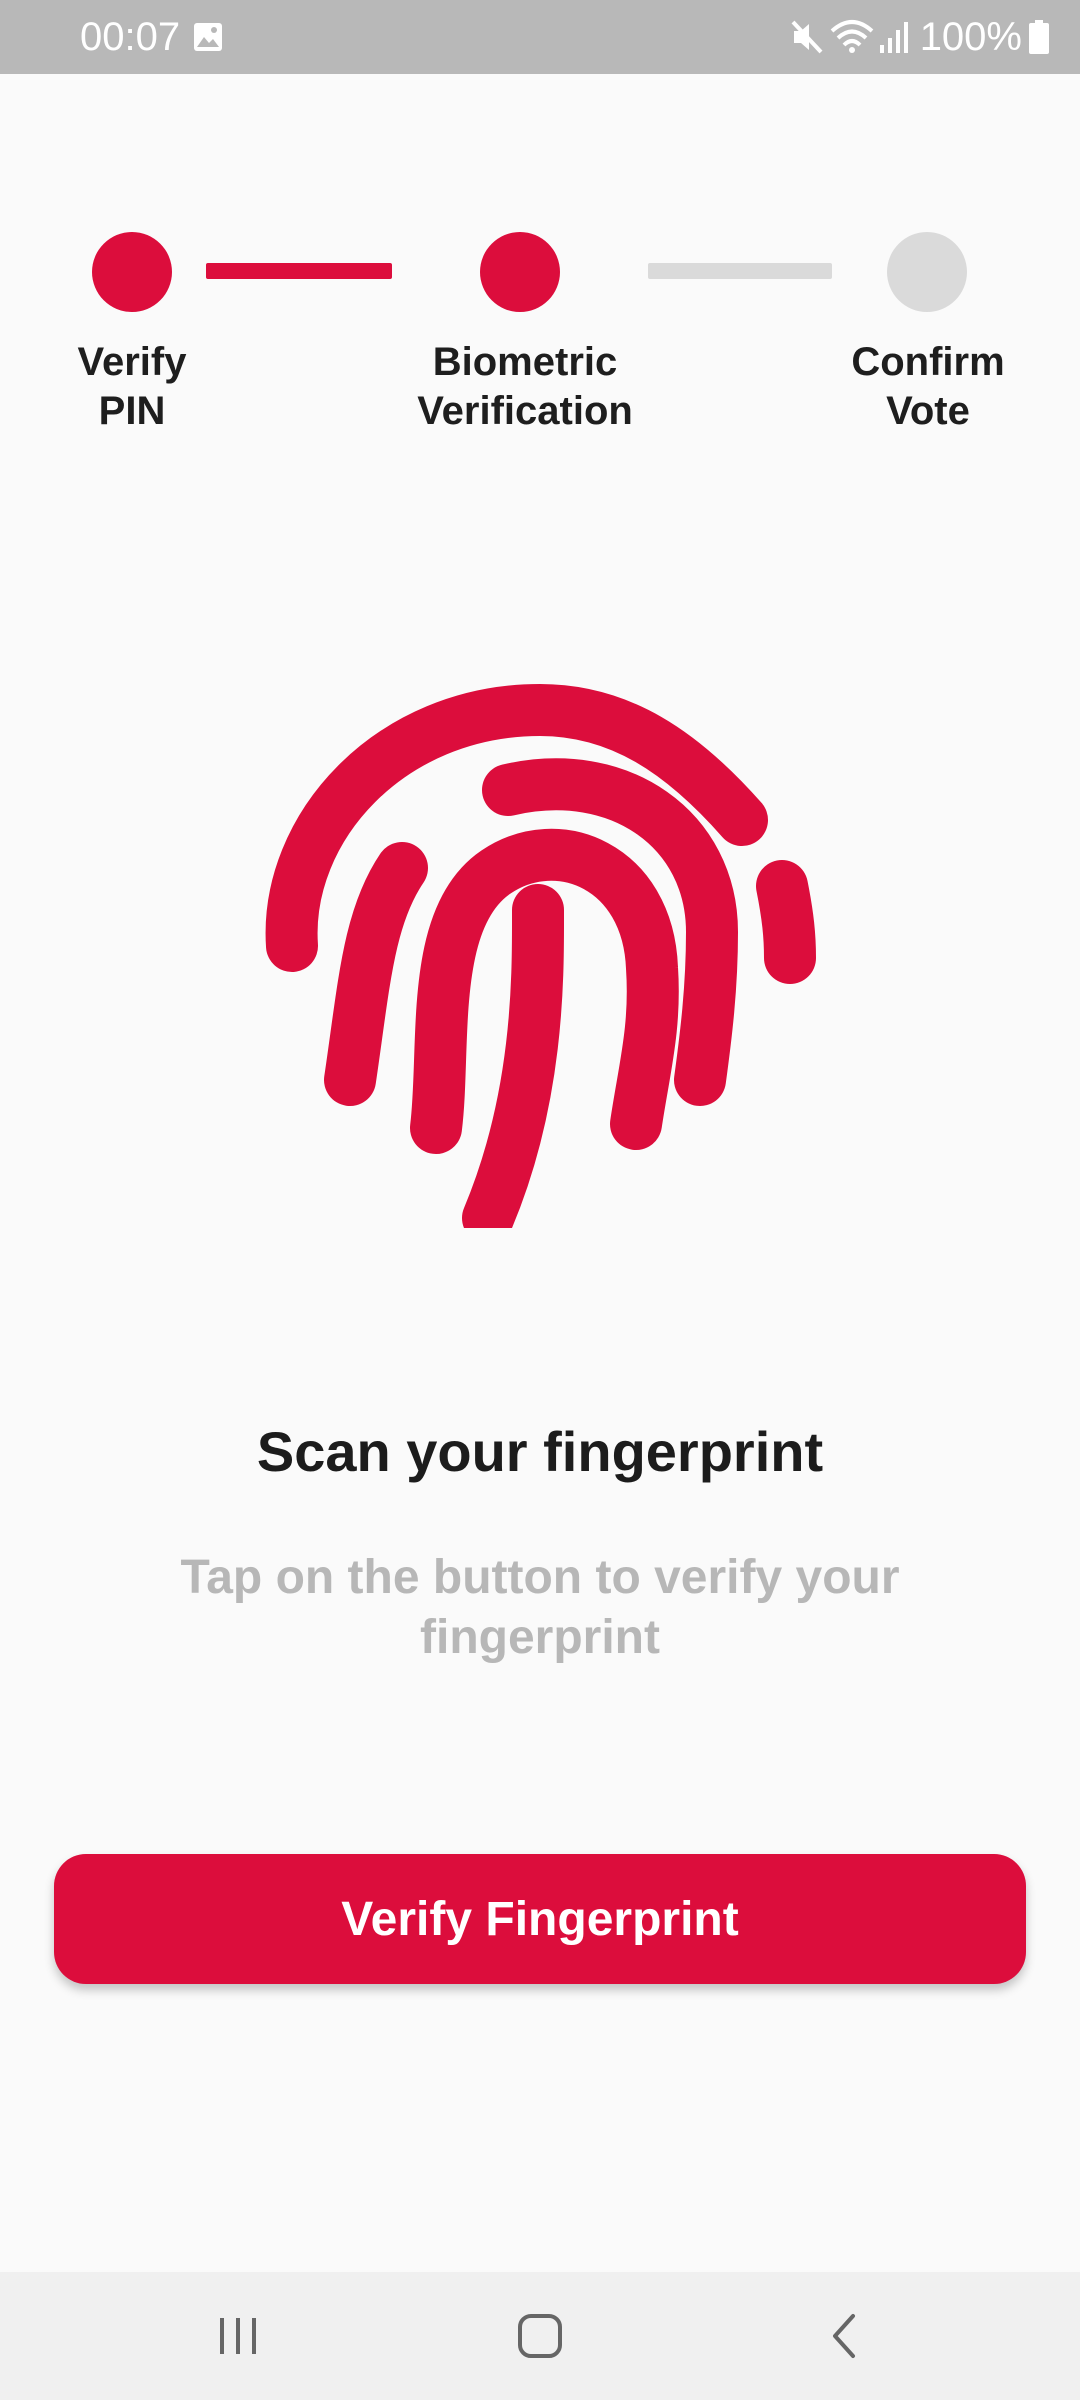  I want to click on step-2-indicator, so click(520, 272).